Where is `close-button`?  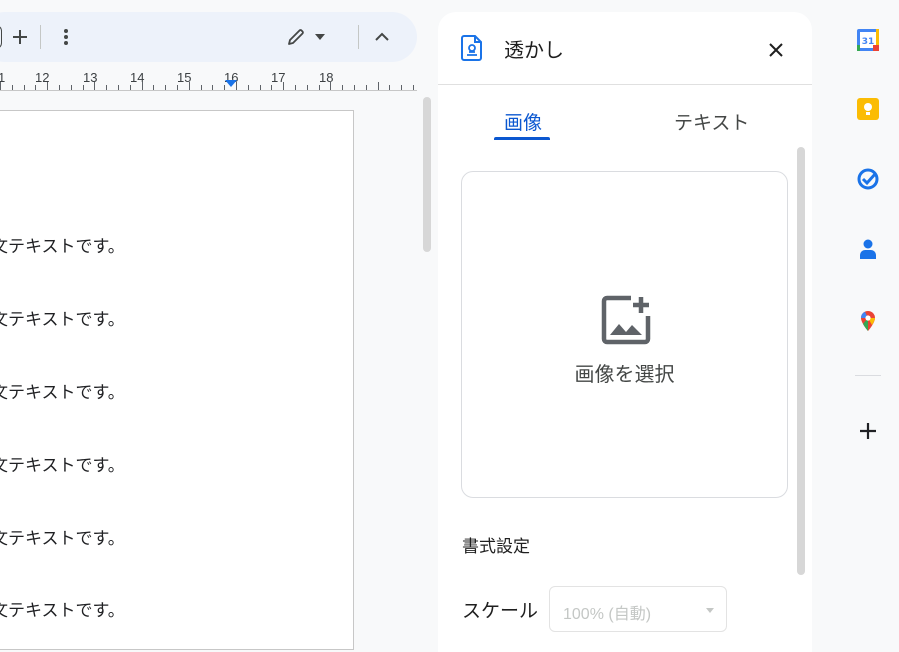
close-button is located at coordinates (776, 50).